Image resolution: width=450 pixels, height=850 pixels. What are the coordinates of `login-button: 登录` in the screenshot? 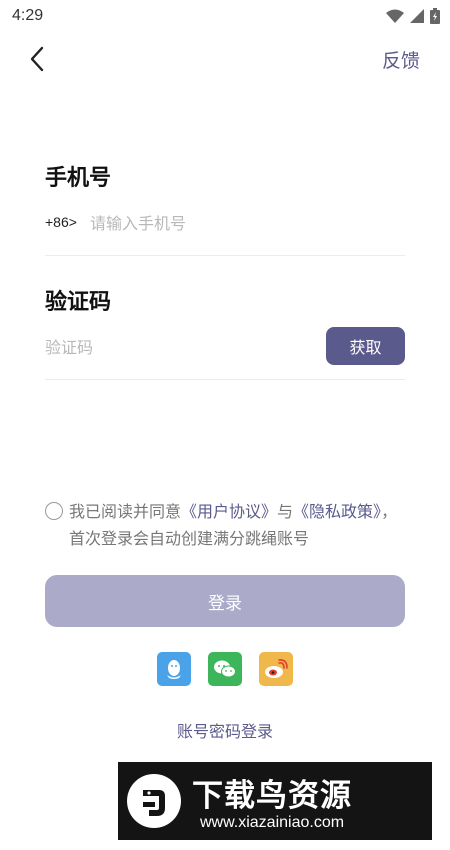 It's located at (225, 601).